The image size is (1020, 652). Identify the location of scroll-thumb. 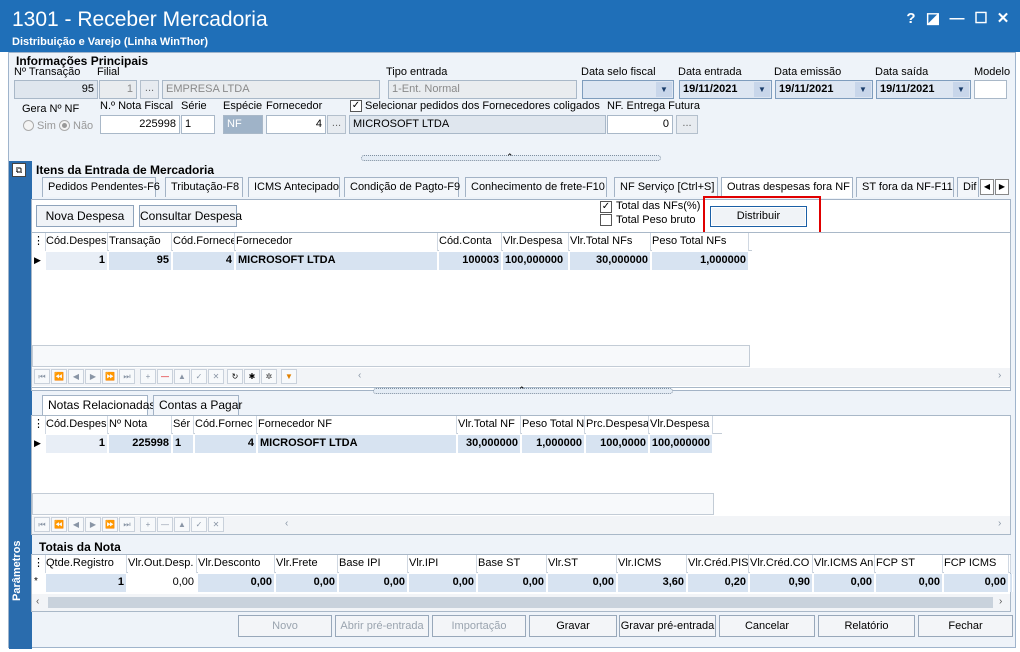
(520, 602).